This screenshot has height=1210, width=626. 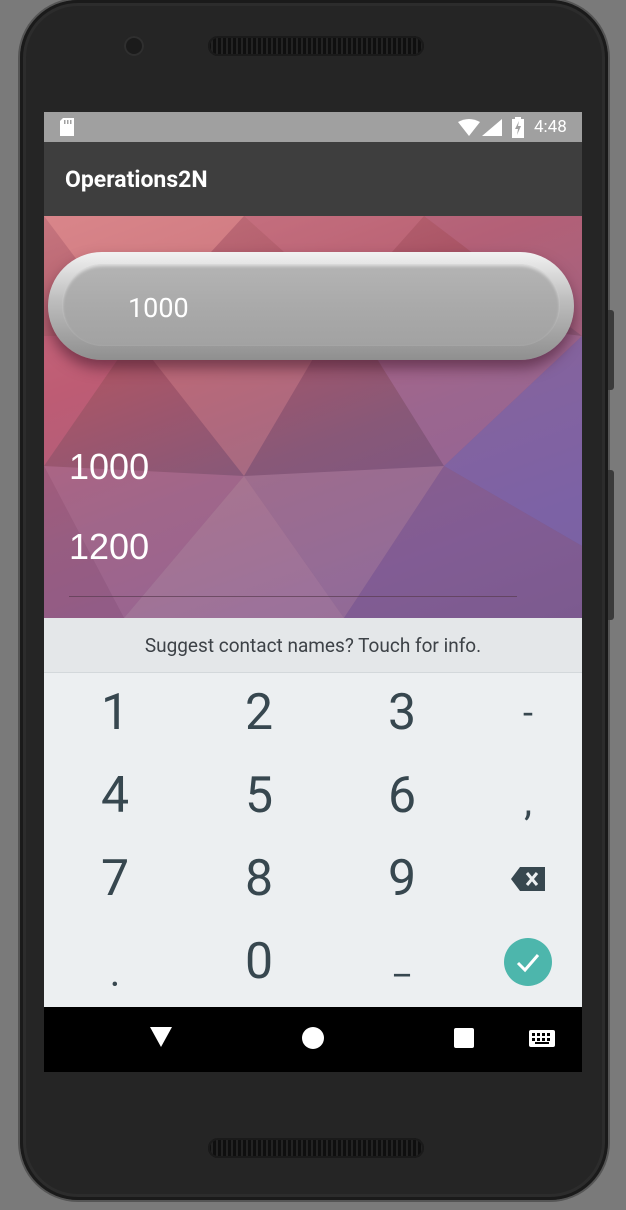 What do you see at coordinates (293, 596) in the screenshot?
I see `first-input-underline` at bounding box center [293, 596].